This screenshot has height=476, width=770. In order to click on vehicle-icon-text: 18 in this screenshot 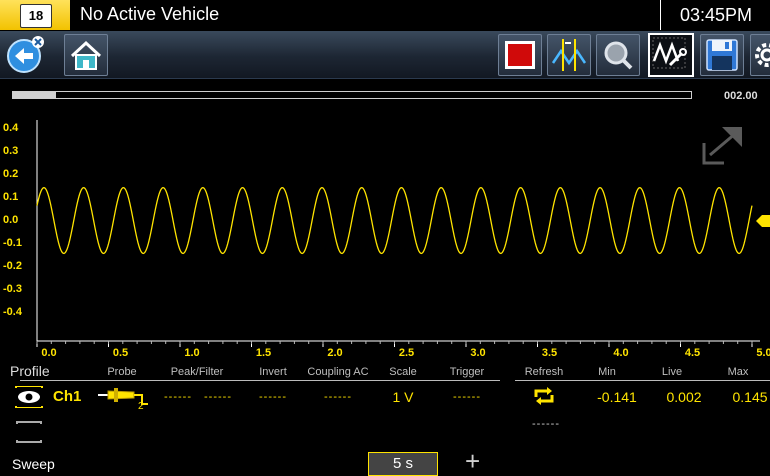, I will do `click(36, 15)`.